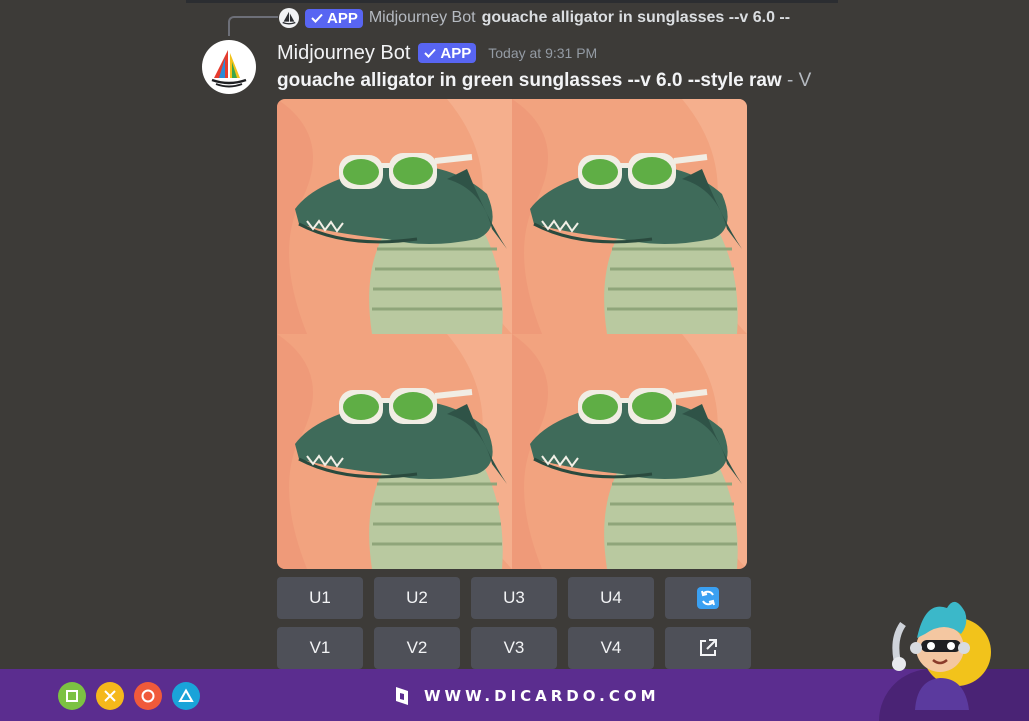 The image size is (1029, 721). Describe the element at coordinates (320, 648) in the screenshot. I see `v1-button: V1` at that location.